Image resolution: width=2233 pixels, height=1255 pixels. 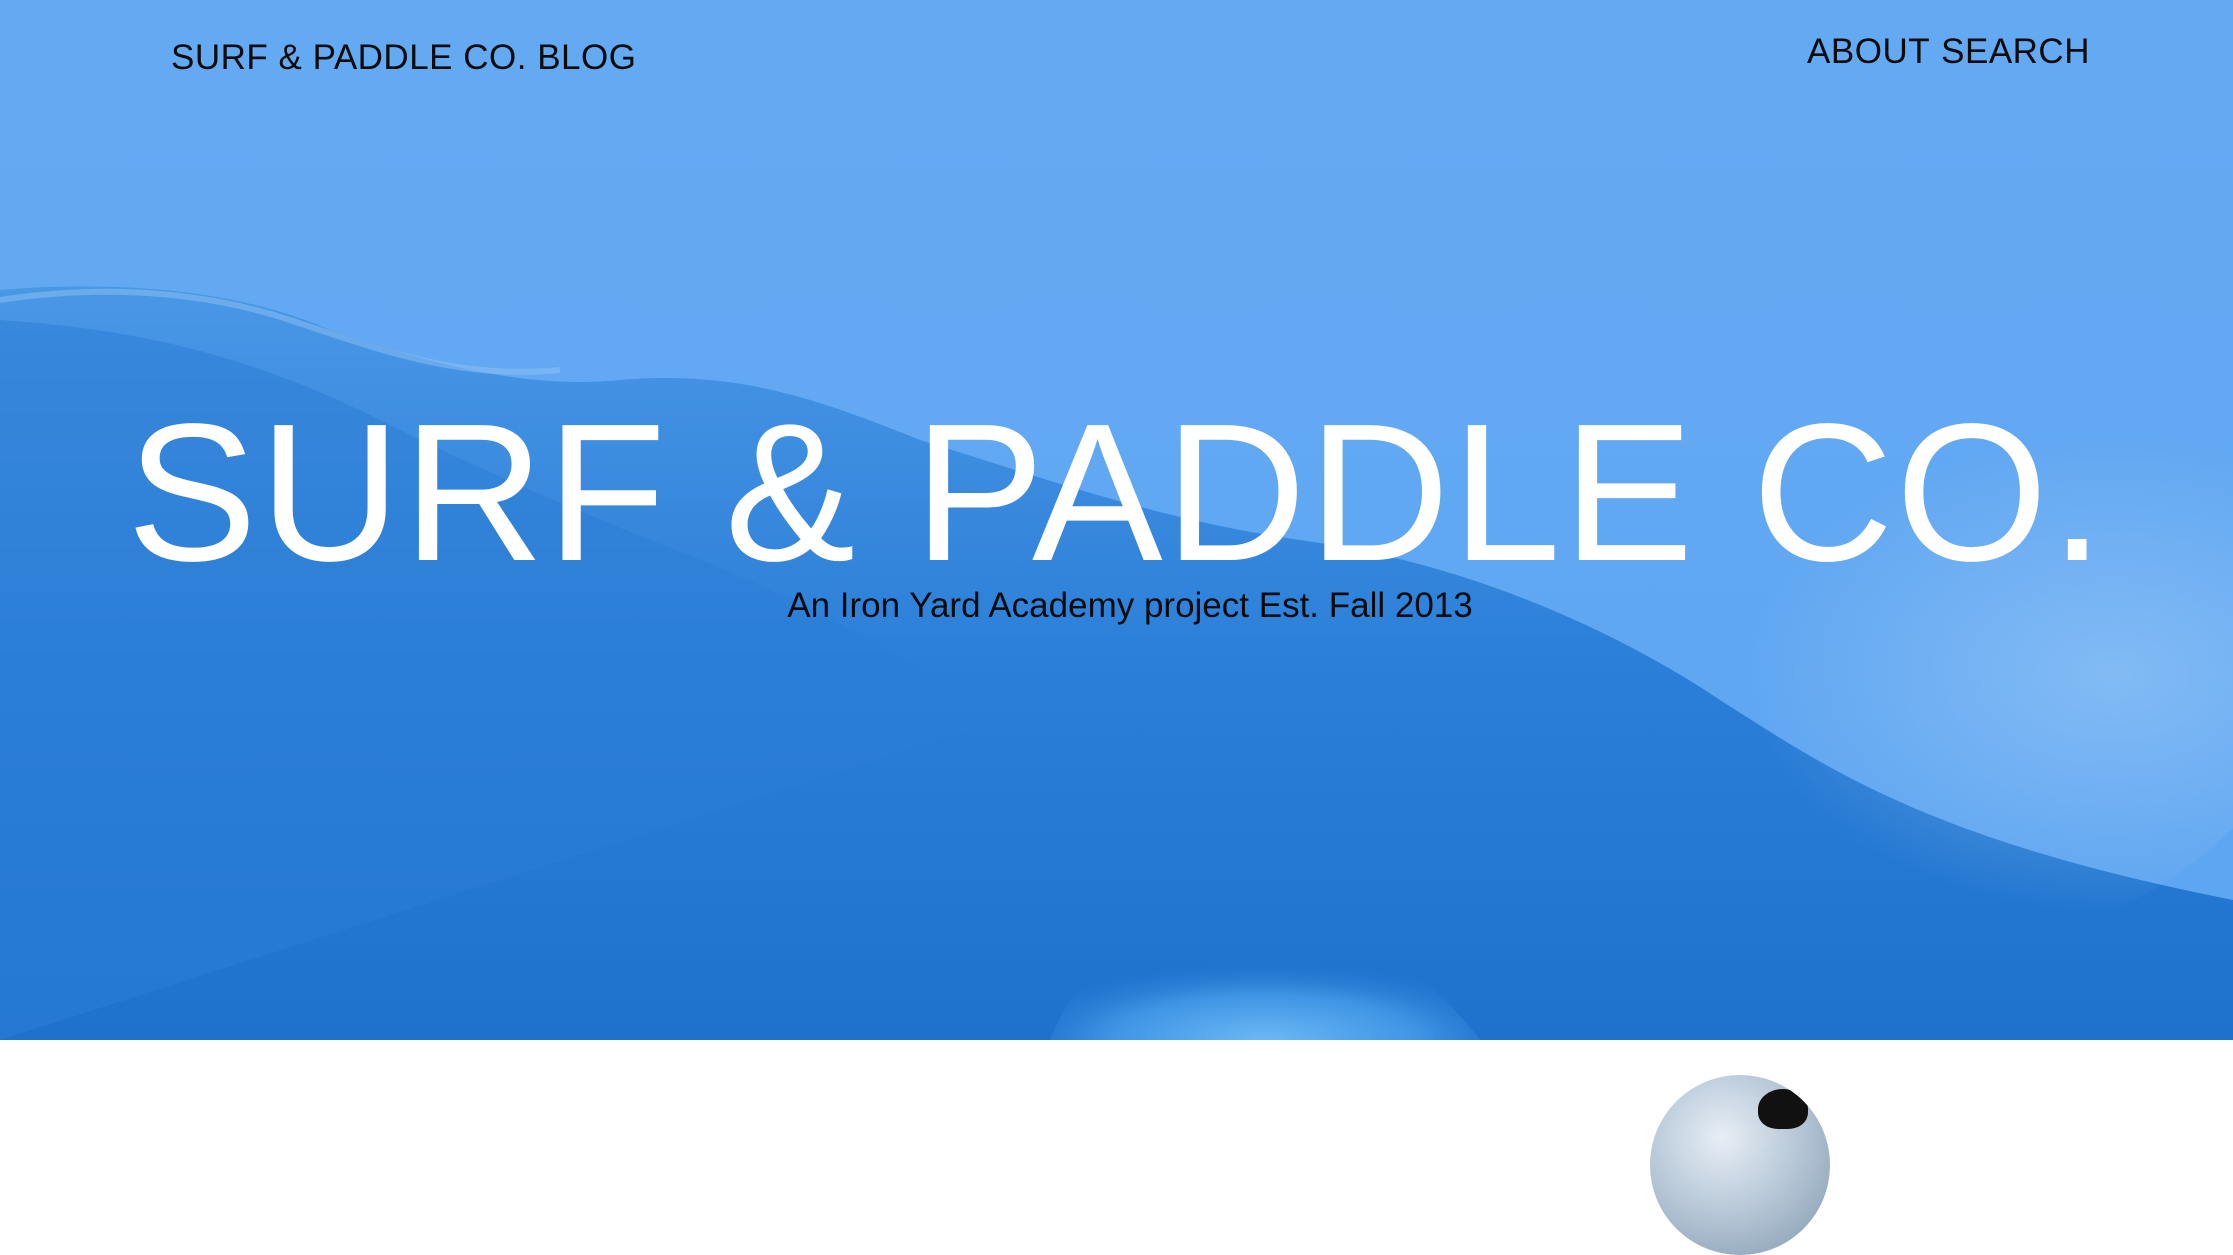 I want to click on top-nav: ABOUT SEARCH, so click(x=1948, y=52).